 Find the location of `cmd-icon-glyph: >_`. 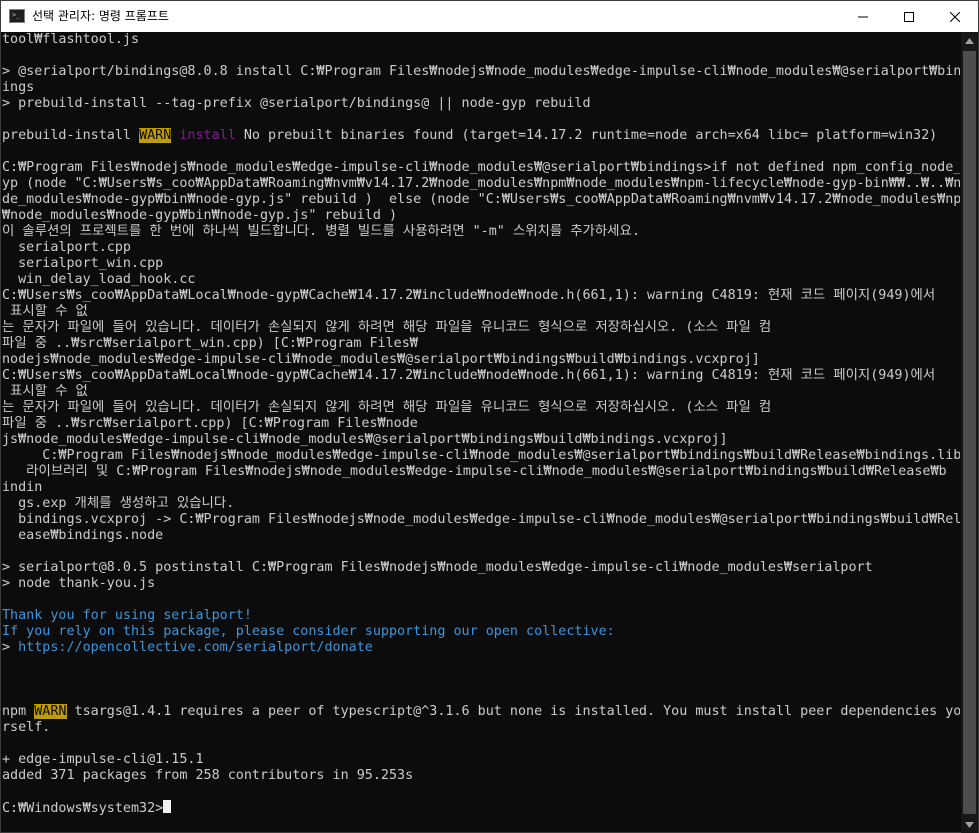

cmd-icon-glyph: >_ is located at coordinates (16, 15).